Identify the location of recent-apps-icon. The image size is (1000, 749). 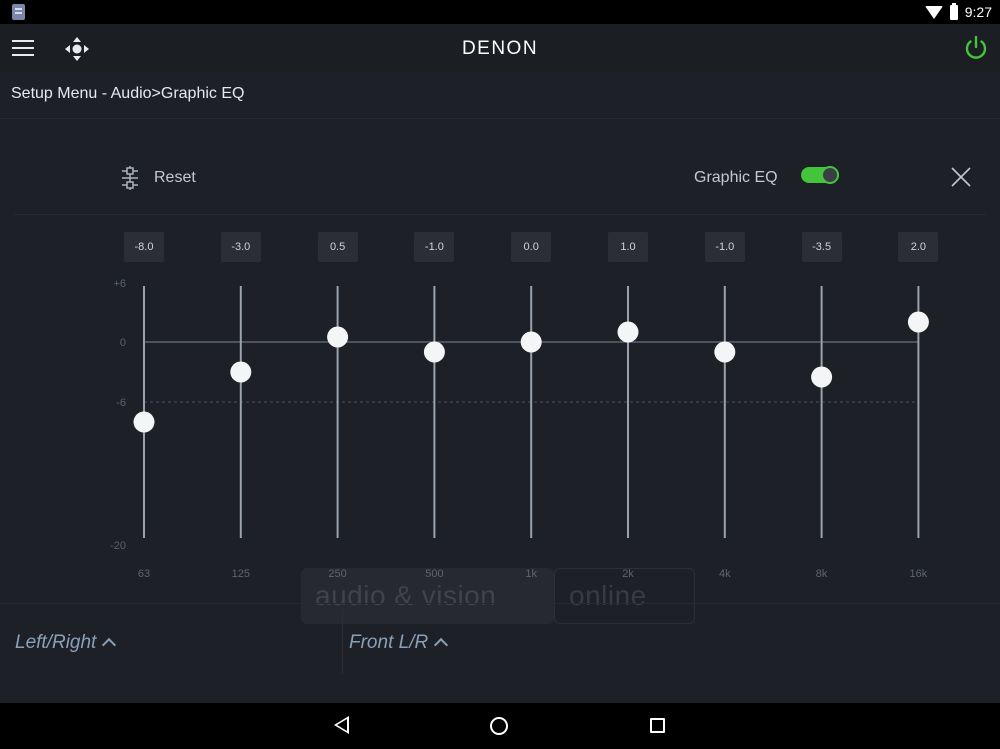
(657, 725).